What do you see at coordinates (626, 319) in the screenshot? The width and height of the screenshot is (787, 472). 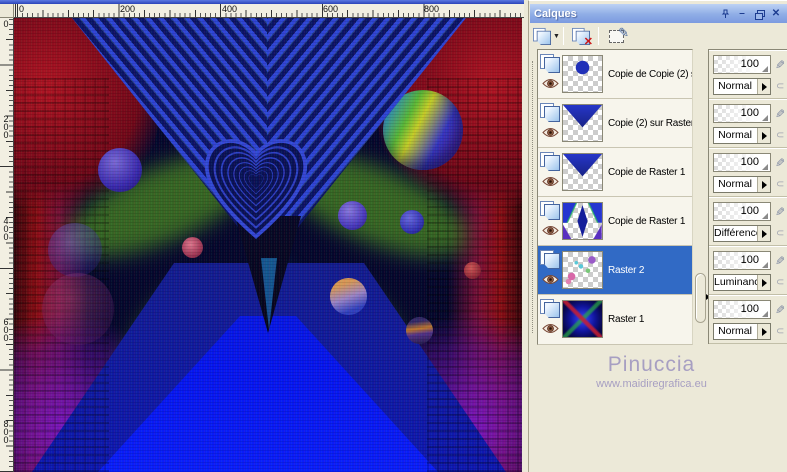 I see `layer-name: Raster 1` at bounding box center [626, 319].